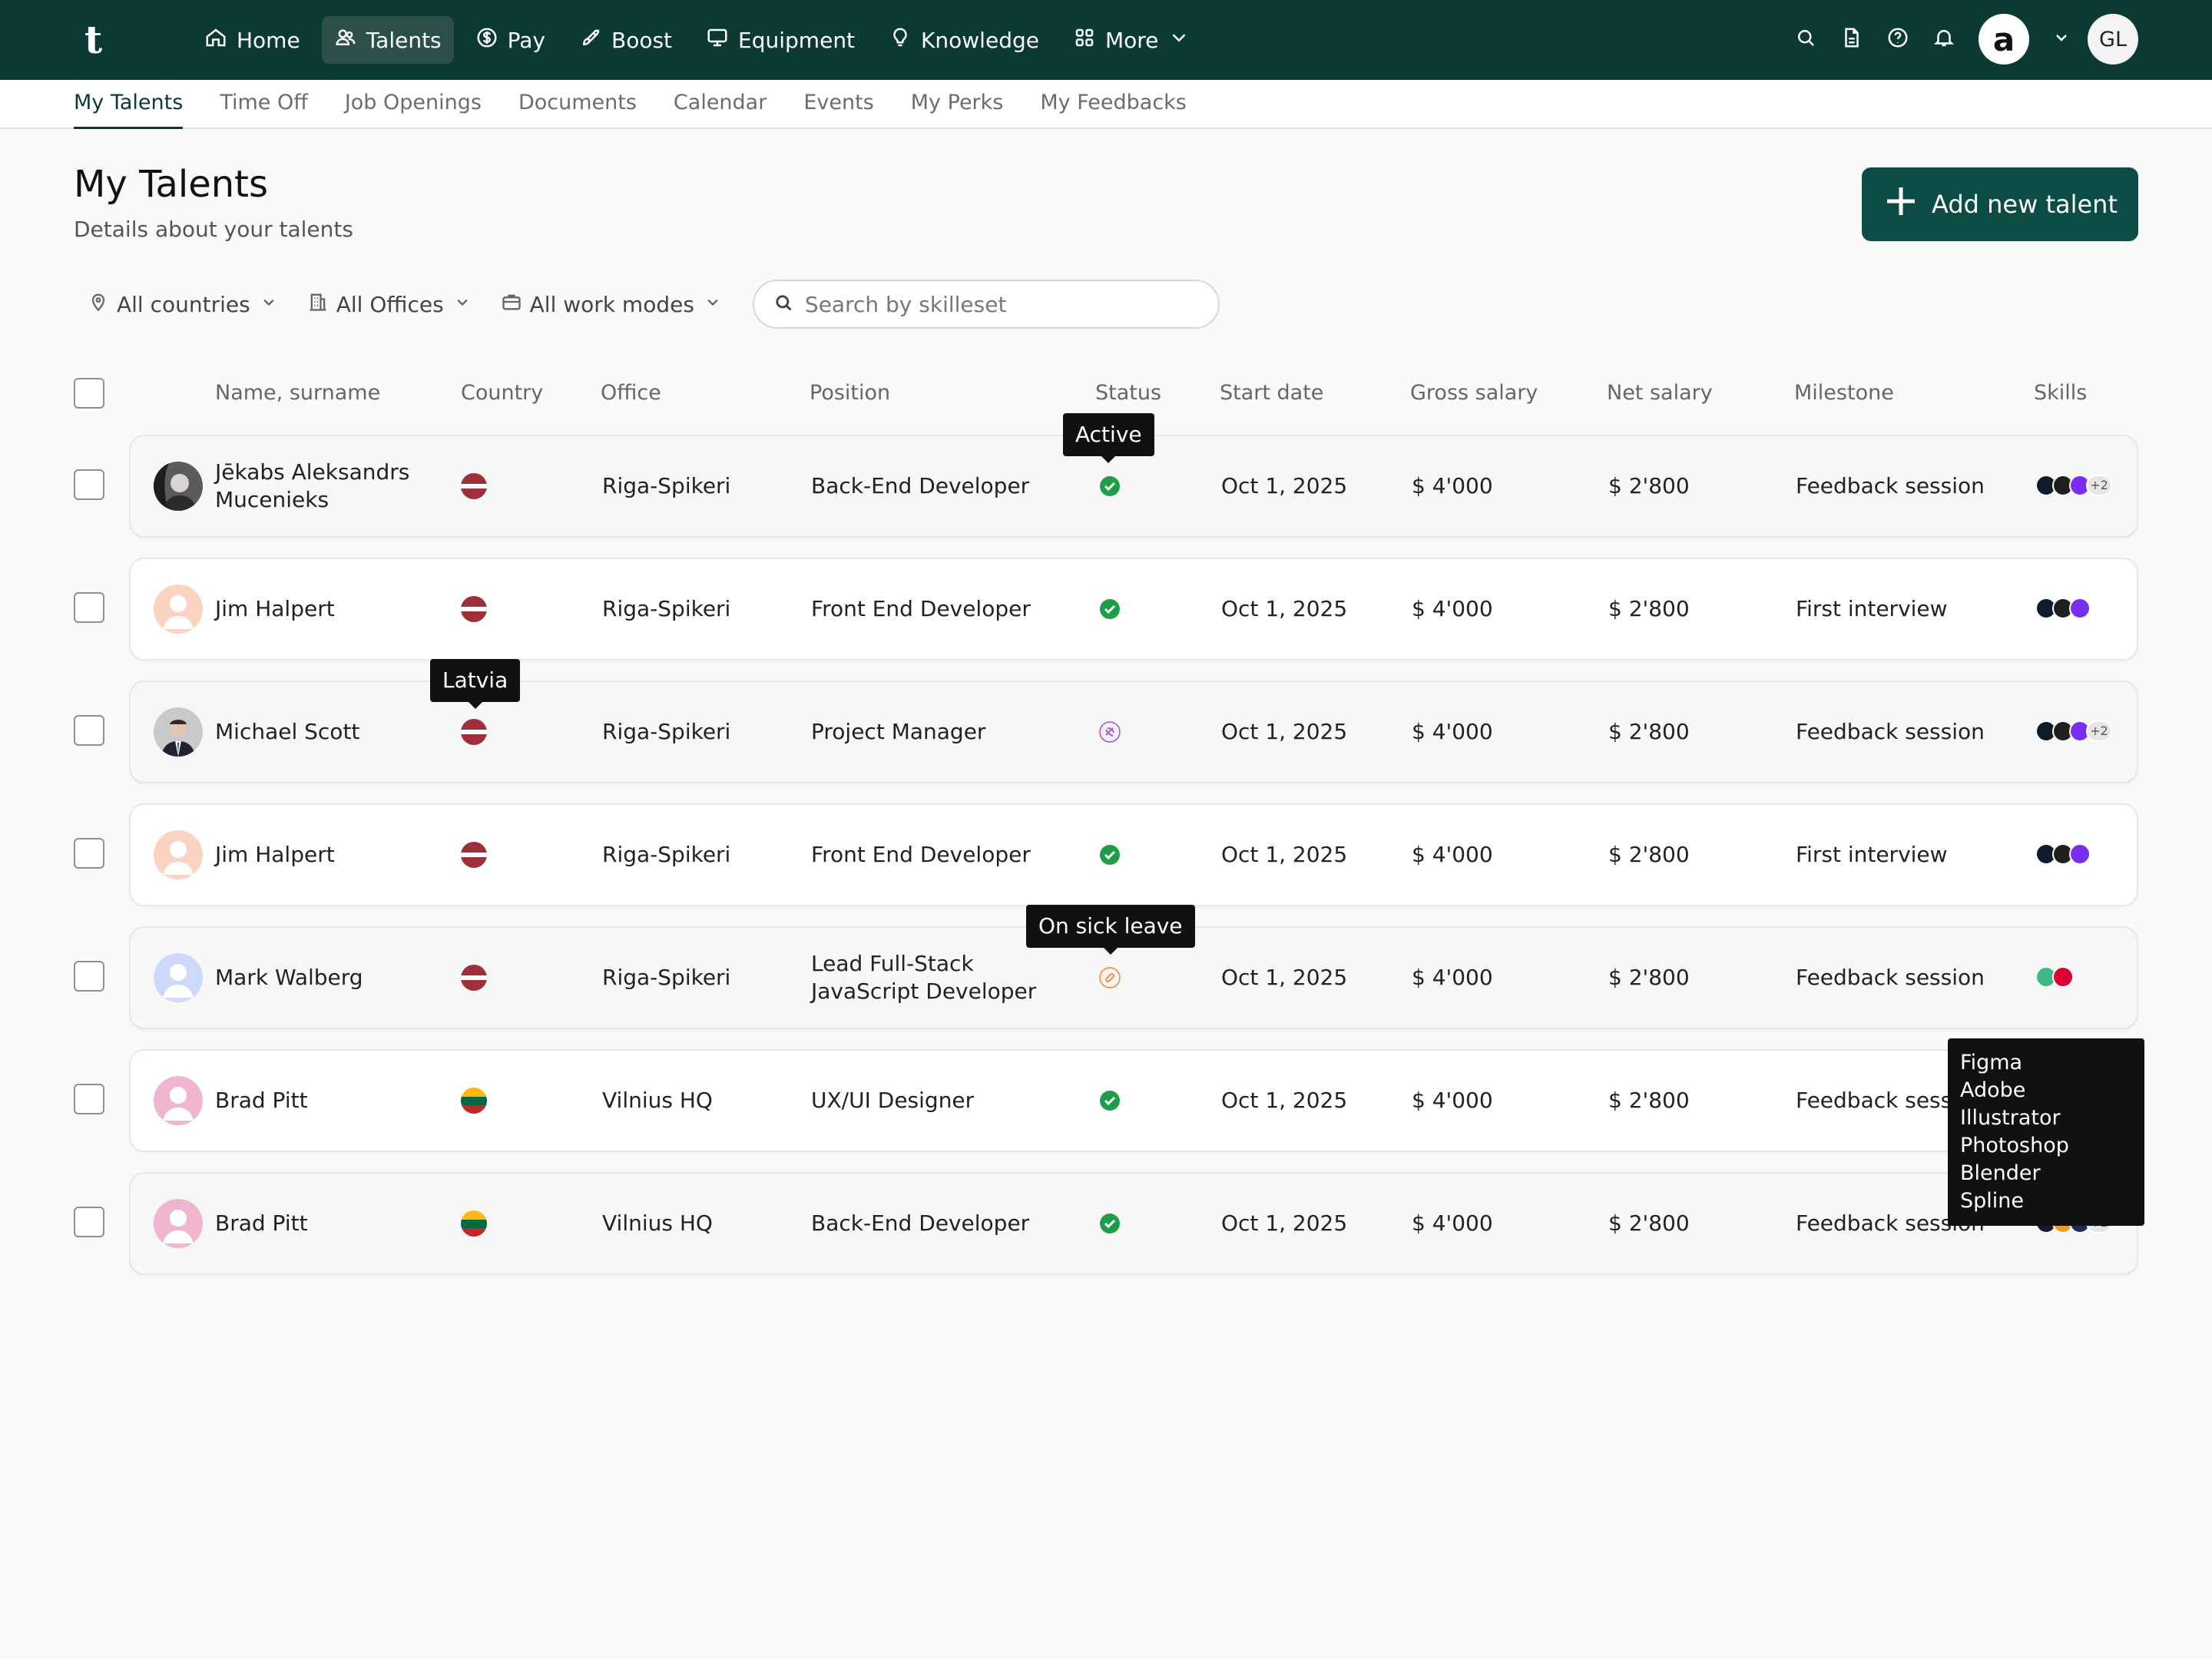  Describe the element at coordinates (2025, 204) in the screenshot. I see `add-new-talent-label: Add new talent` at that location.